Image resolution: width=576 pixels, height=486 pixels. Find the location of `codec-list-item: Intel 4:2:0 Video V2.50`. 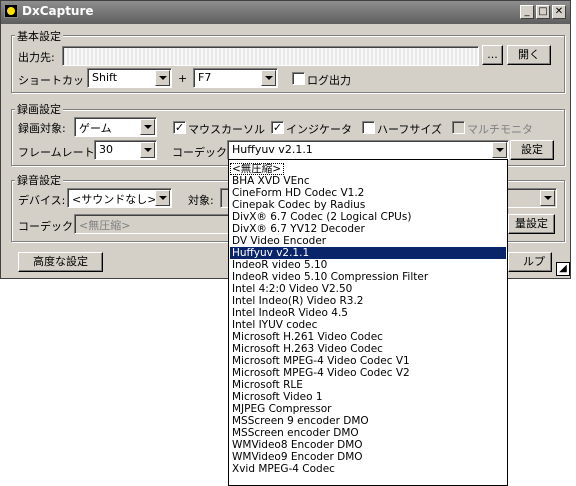

codec-list-item: Intel 4:2:0 Video V2.50 is located at coordinates (368, 289).